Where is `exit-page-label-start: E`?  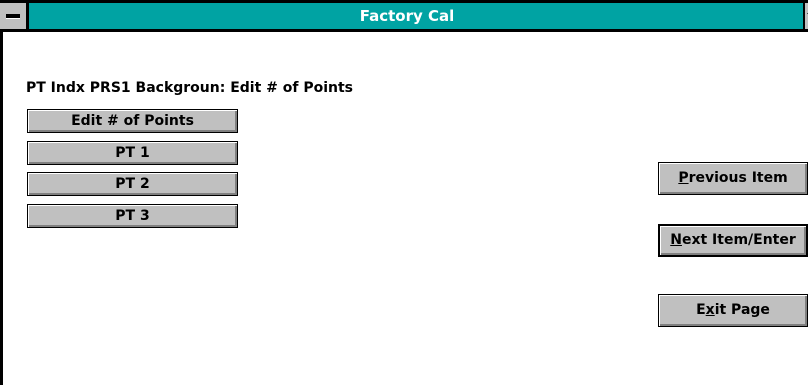 exit-page-label-start: E is located at coordinates (701, 310).